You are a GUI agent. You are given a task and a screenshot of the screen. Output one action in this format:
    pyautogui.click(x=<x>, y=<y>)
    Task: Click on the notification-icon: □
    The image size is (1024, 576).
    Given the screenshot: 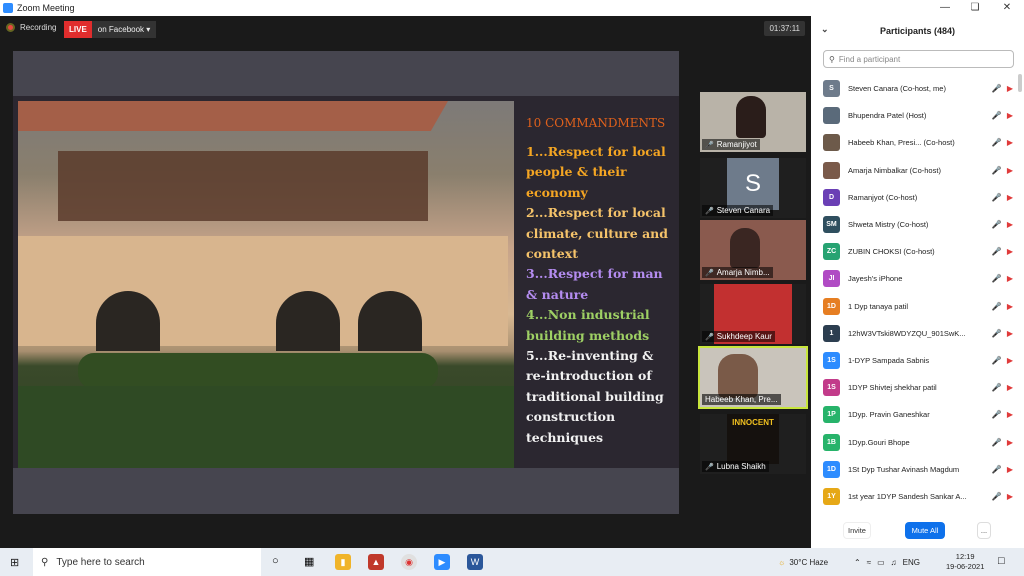 What is the action you would take?
    pyautogui.click(x=1001, y=561)
    